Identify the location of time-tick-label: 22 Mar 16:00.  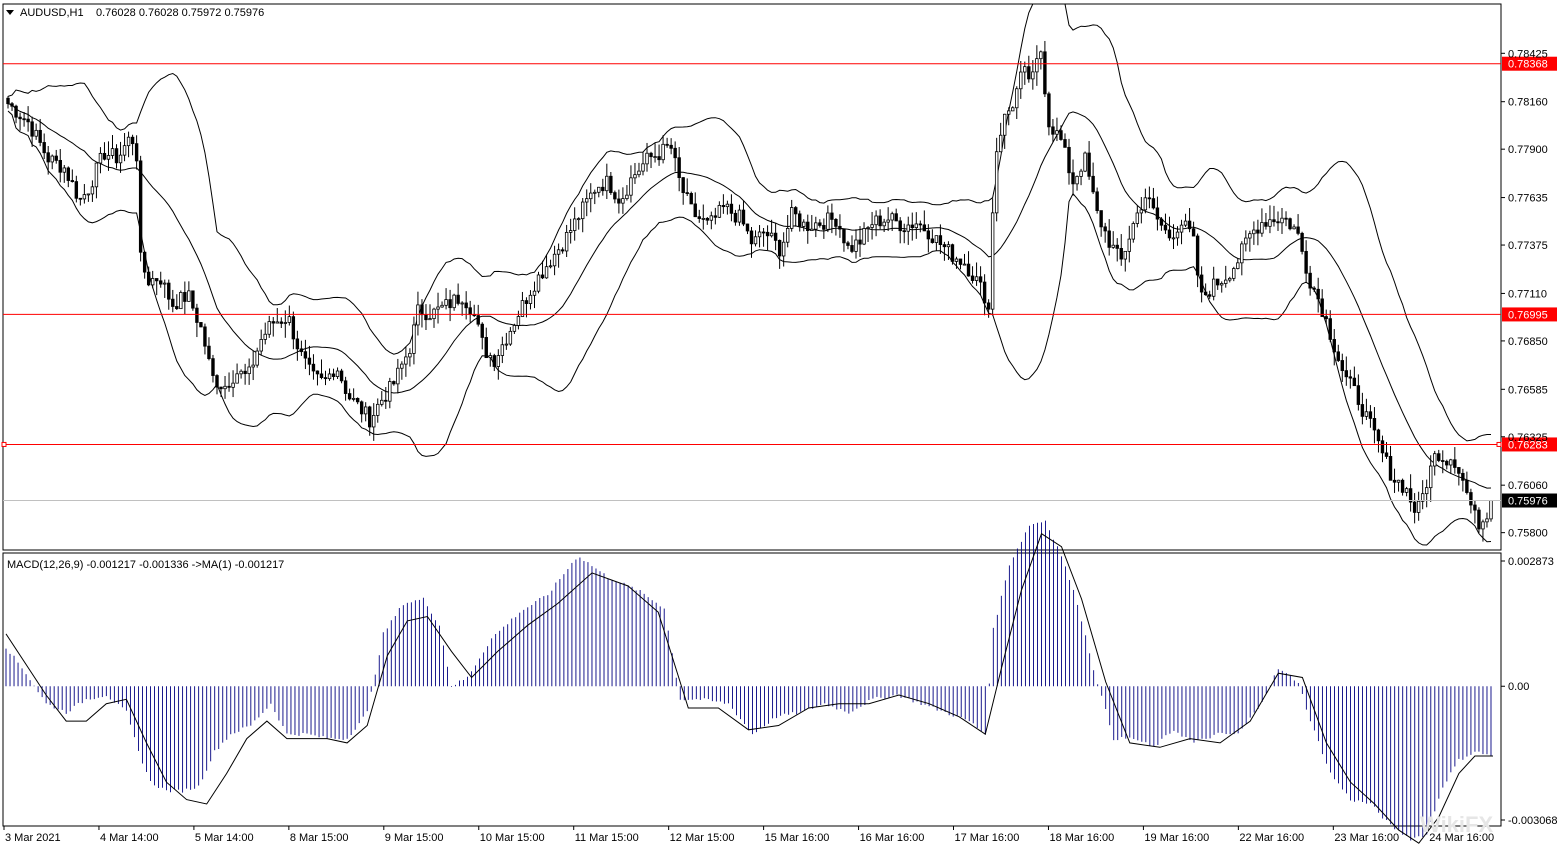
(1271, 838).